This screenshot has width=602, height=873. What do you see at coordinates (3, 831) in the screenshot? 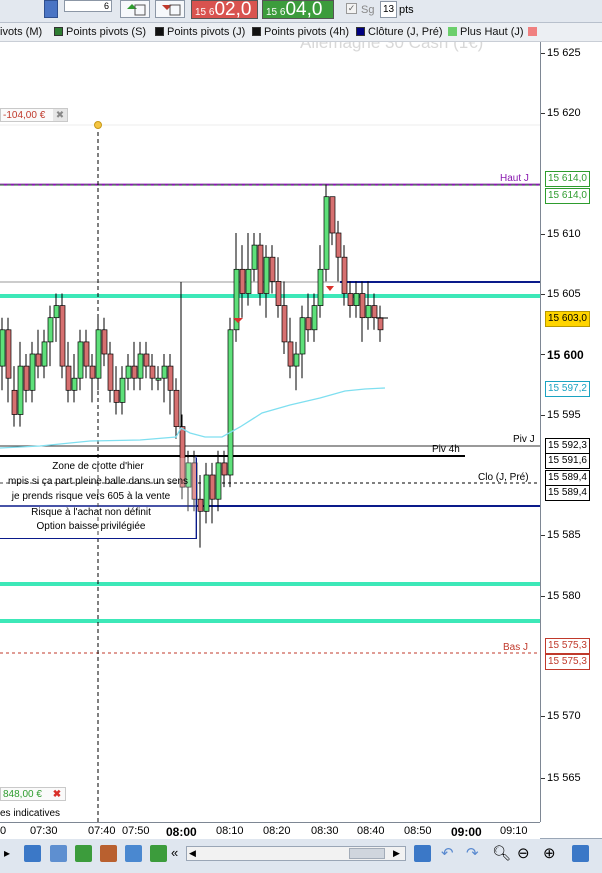
I see `x-axis-tick: 0` at bounding box center [3, 831].